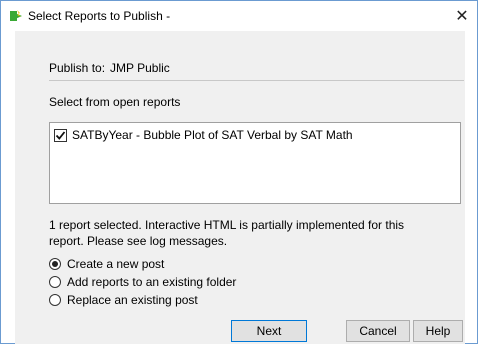 This screenshot has width=478, height=344. I want to click on cancel-button: Cancel, so click(378, 331).